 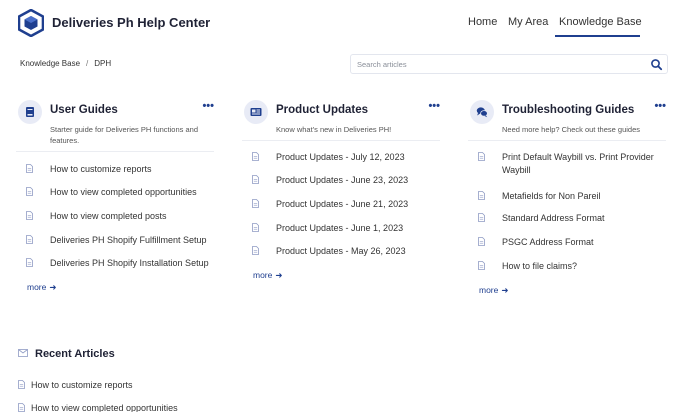 I want to click on breadcrumb: Knowledge Base / DPH, so click(x=65, y=63).